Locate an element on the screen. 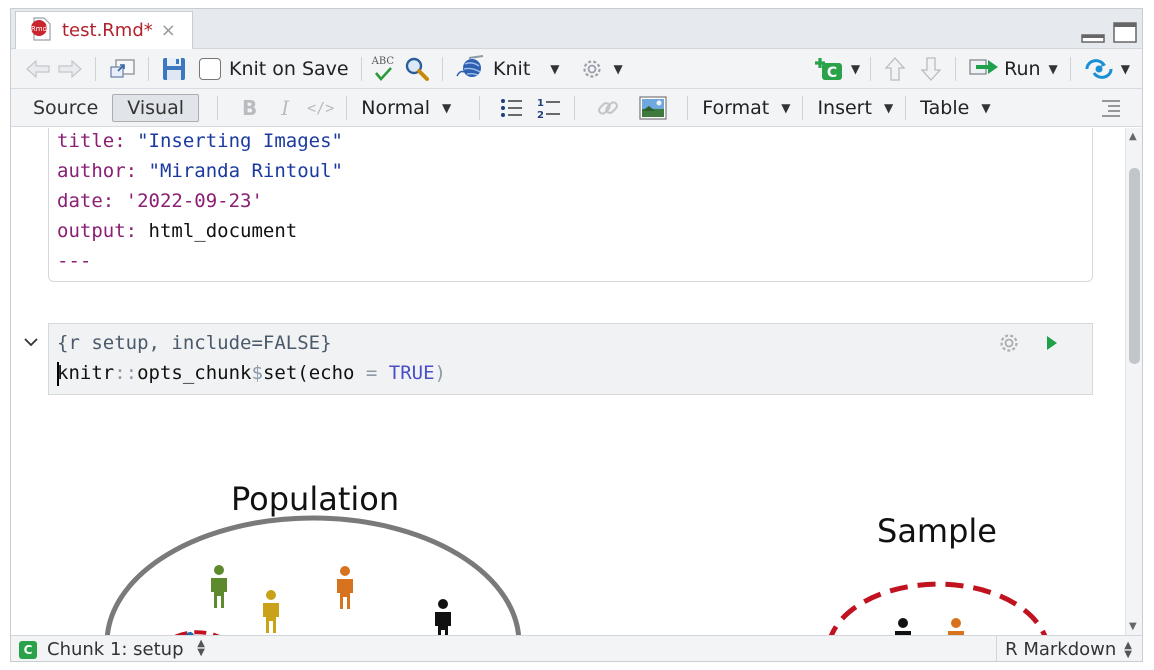  numbered-list-icon: 12 is located at coordinates (549, 108).